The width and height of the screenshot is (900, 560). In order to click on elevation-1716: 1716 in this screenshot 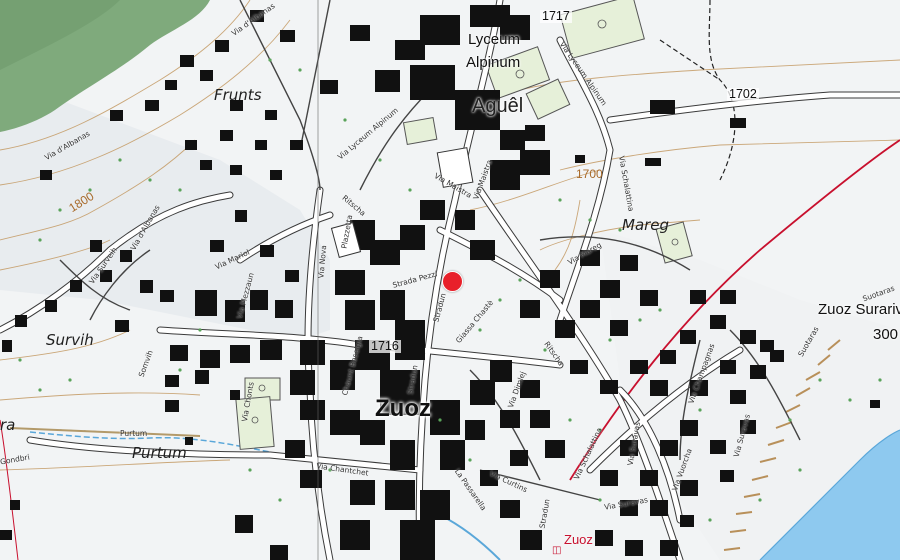, I will do `click(385, 346)`.